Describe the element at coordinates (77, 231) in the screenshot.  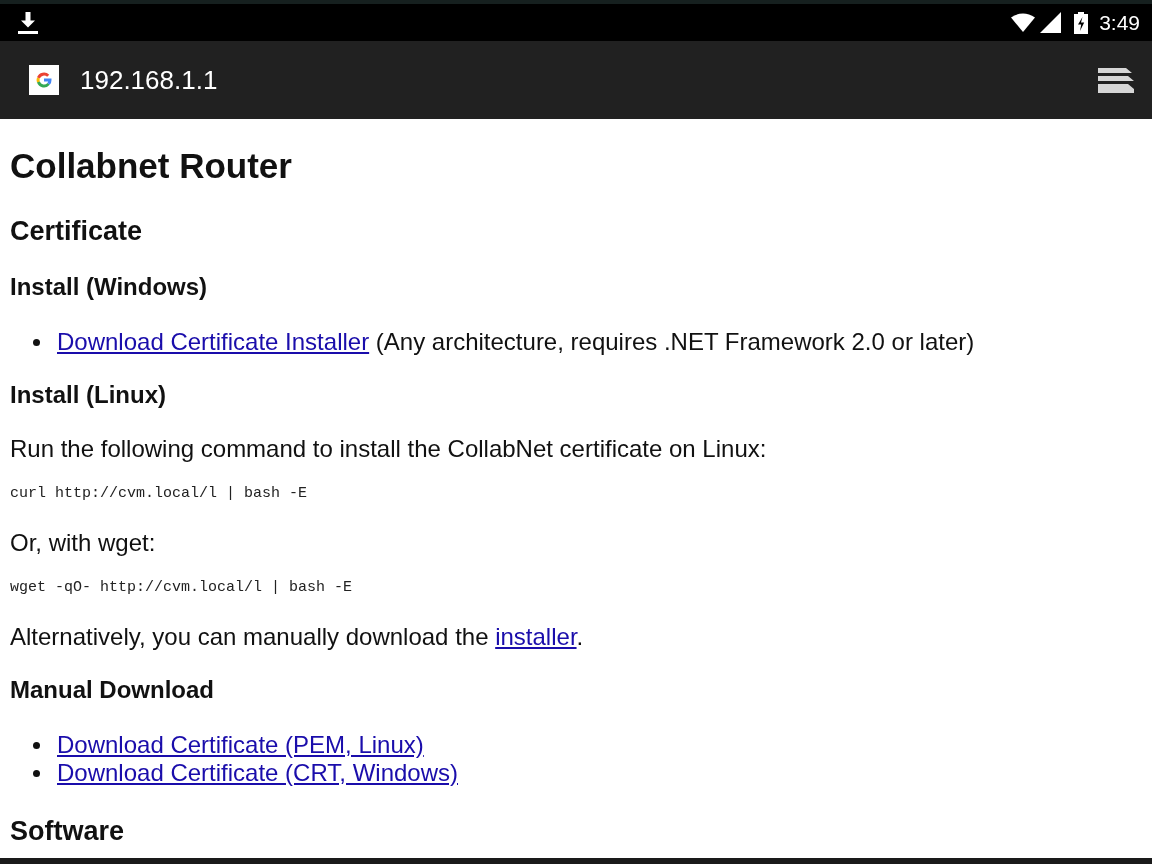
I see `section-heading: Certificate` at that location.